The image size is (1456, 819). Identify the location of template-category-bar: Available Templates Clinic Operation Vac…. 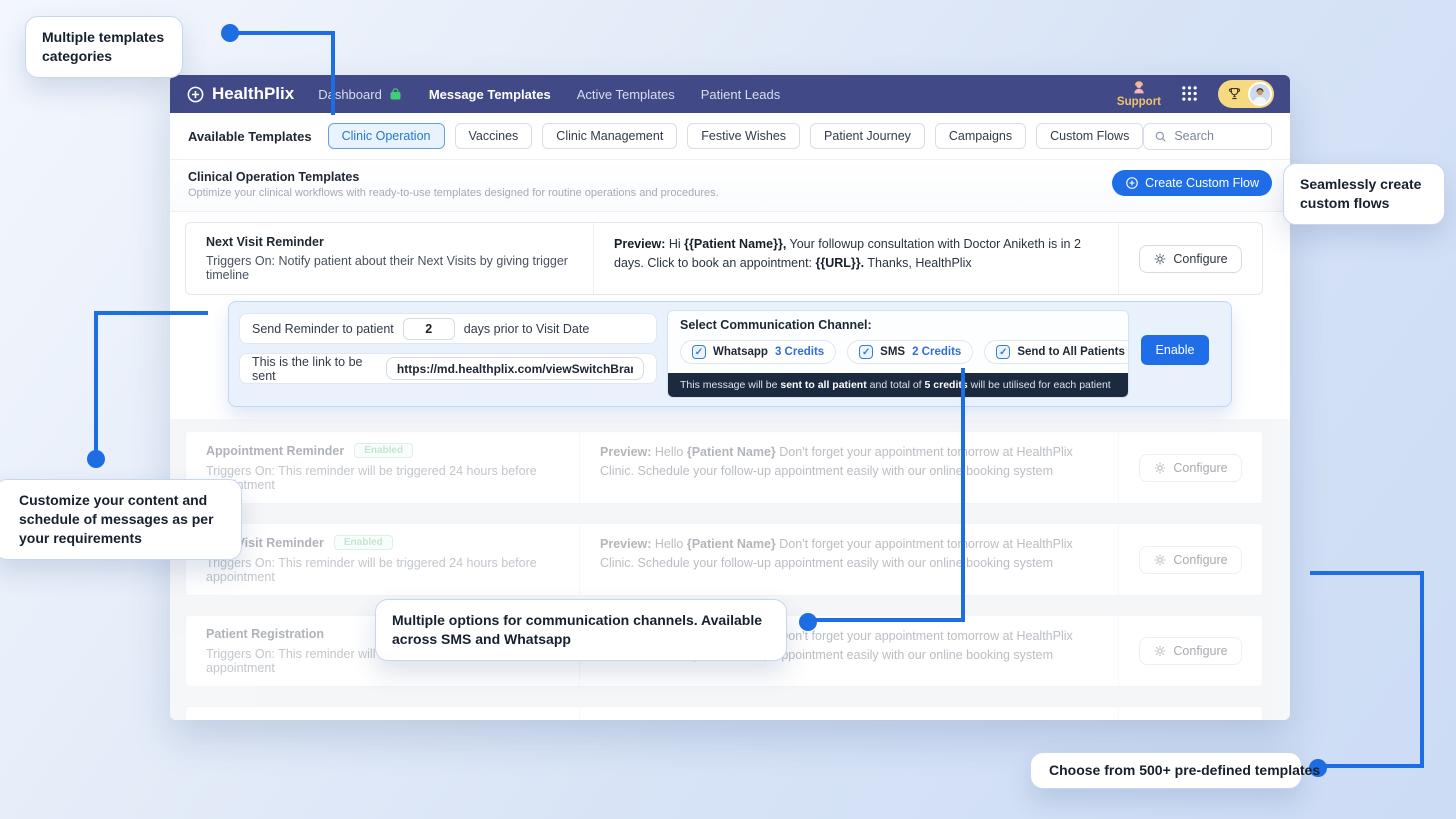
(730, 136).